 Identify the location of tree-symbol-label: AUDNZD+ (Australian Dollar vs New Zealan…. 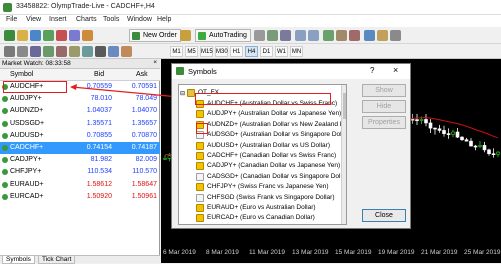
(277, 124).